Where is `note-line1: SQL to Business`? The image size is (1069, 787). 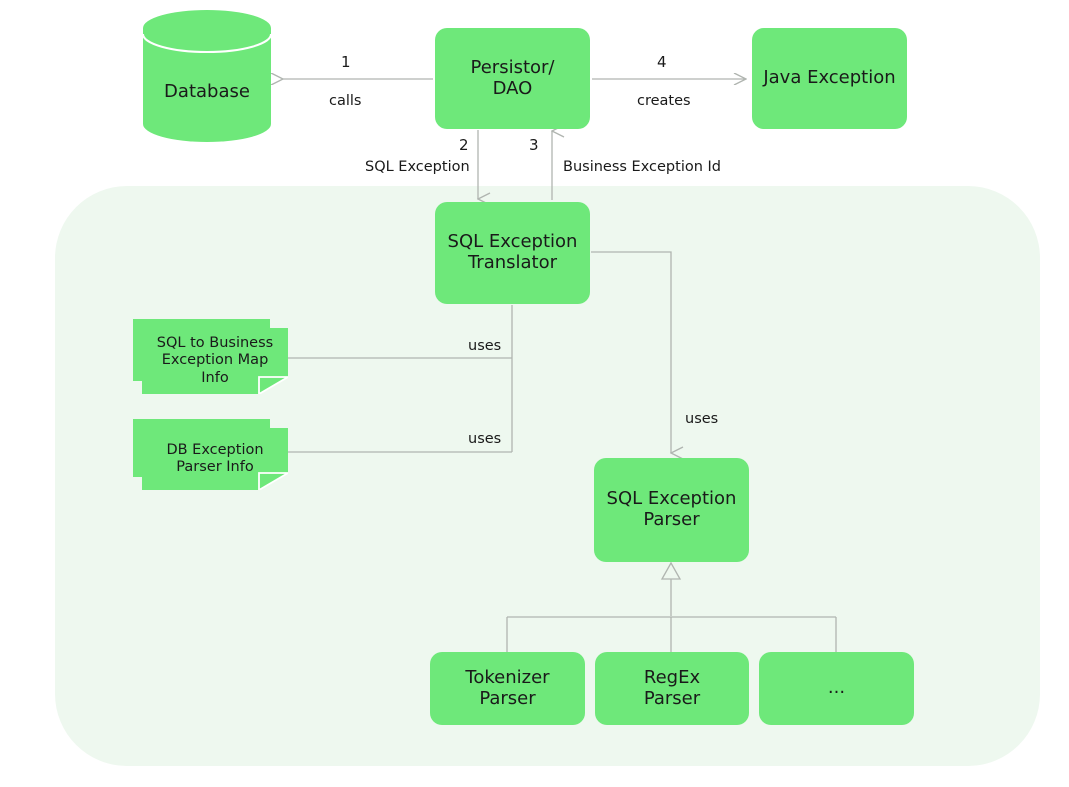
note-line1: SQL to Business is located at coordinates (215, 342).